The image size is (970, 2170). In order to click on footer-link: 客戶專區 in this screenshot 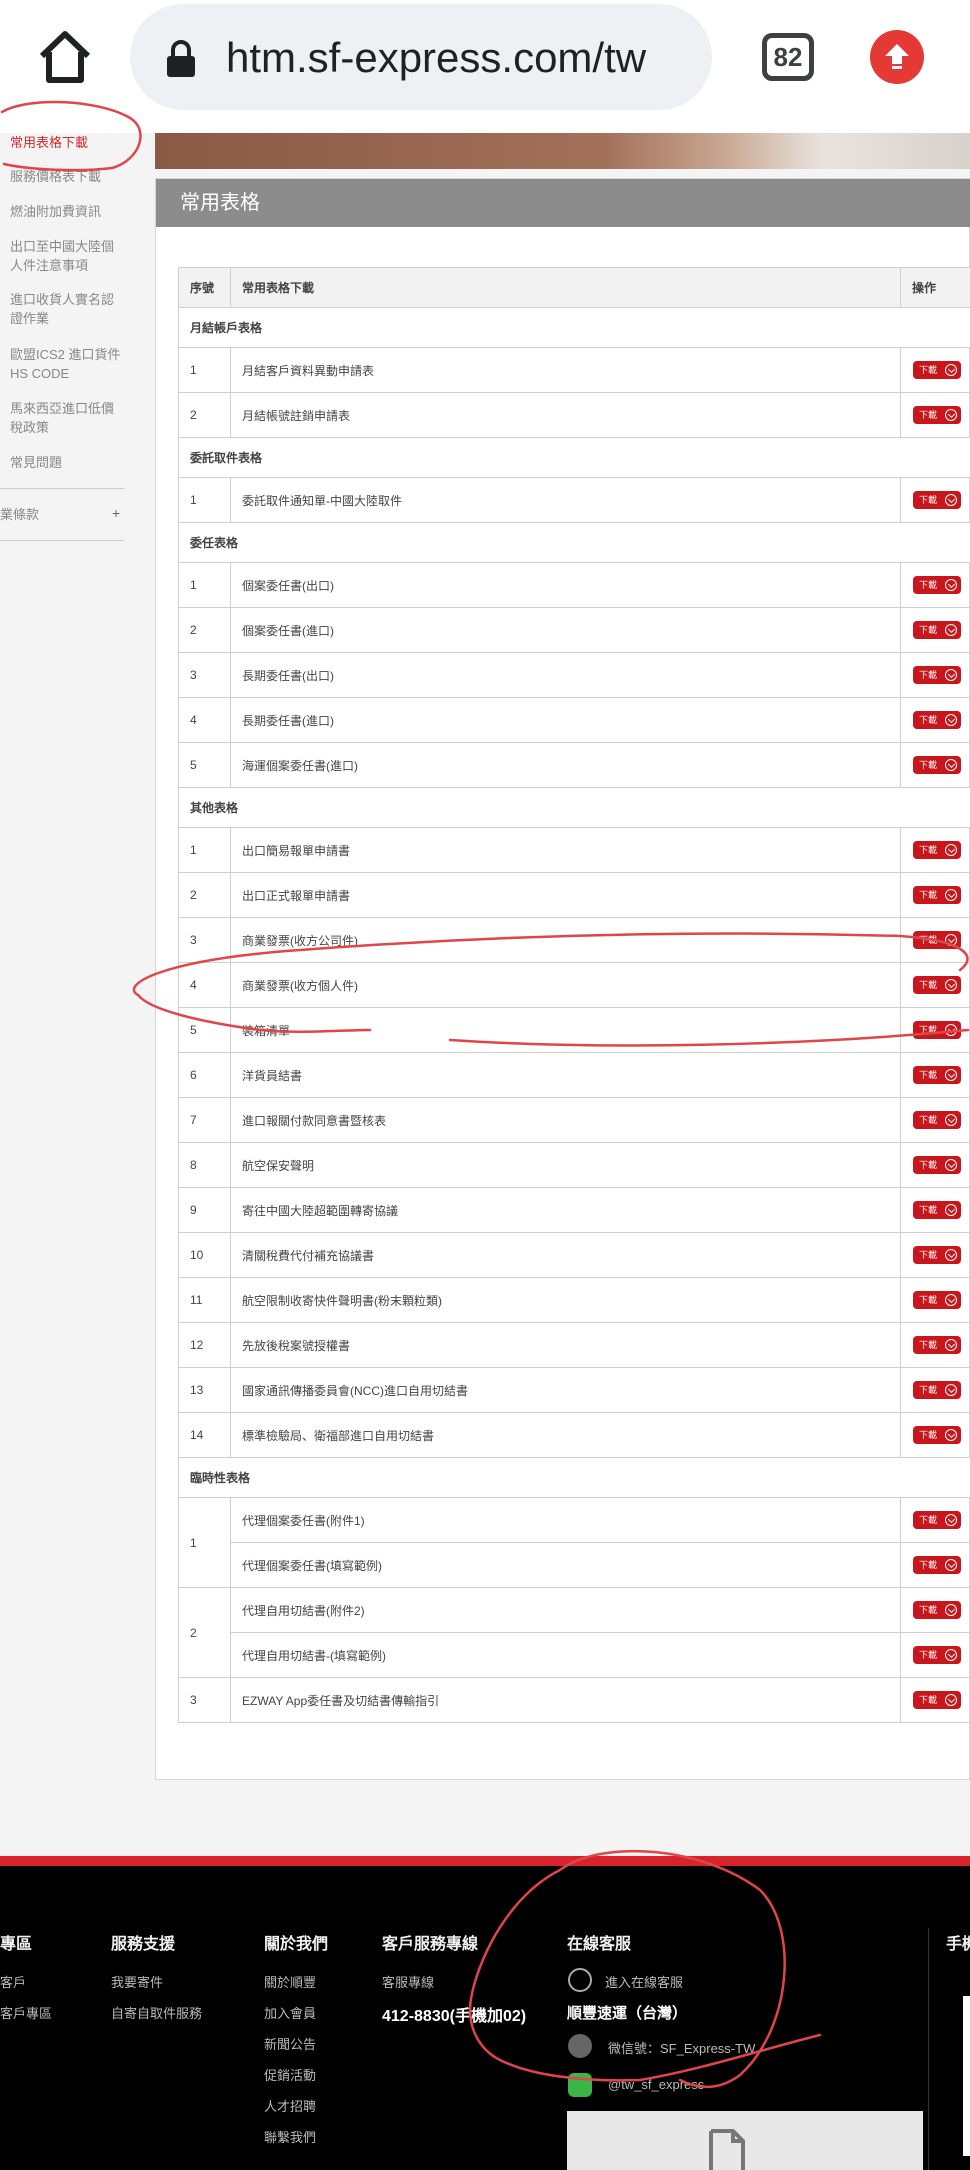, I will do `click(26, 2012)`.